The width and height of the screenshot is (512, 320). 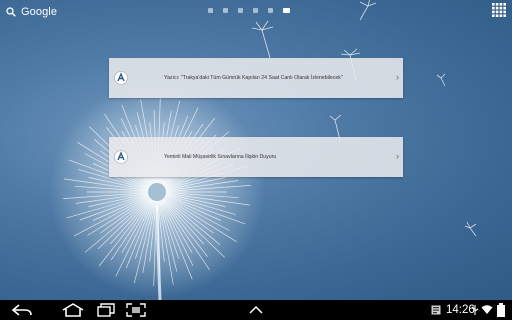 I want to click on app-drawer-button, so click(x=499, y=10).